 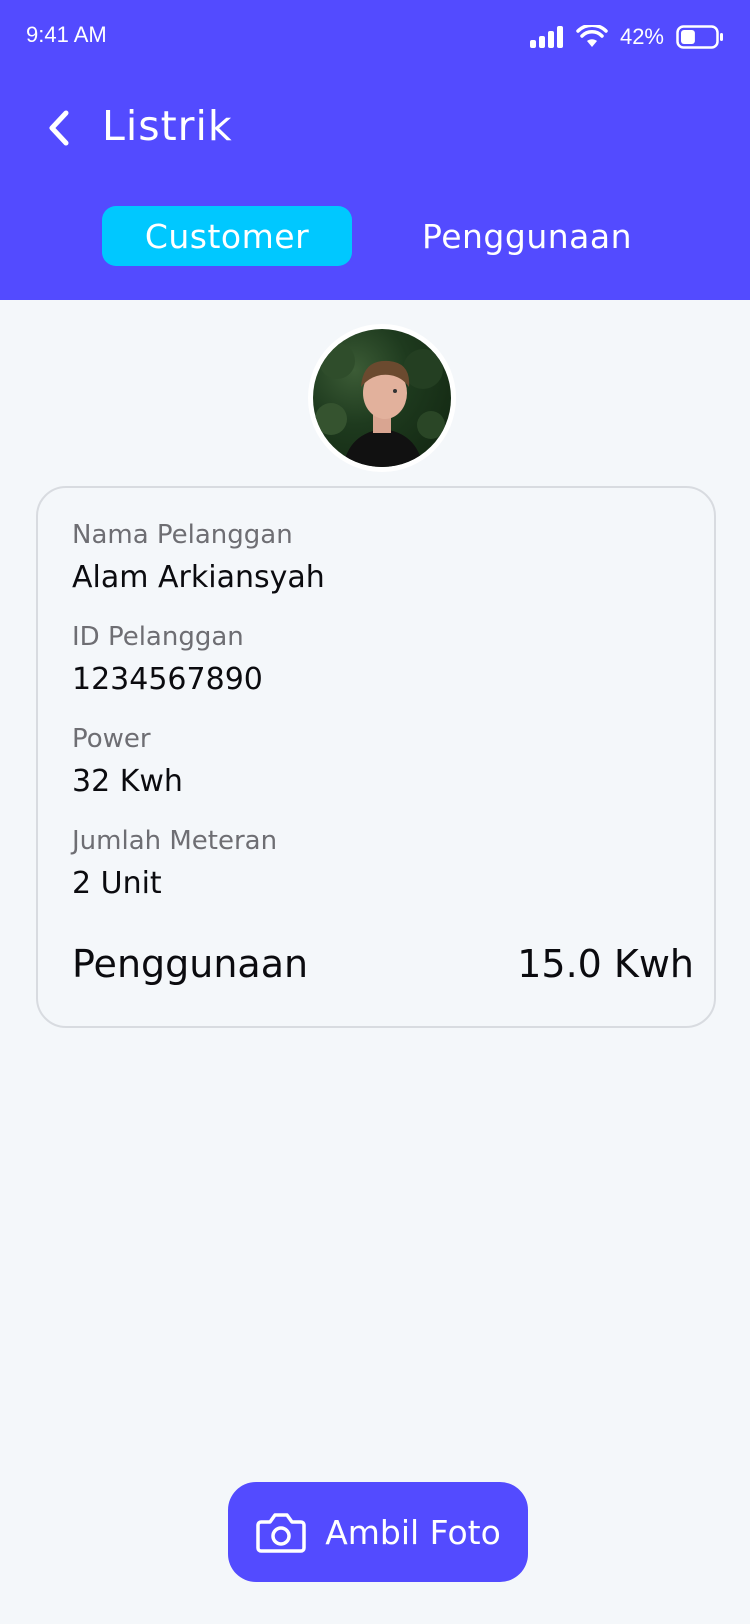 I want to click on battery-icon, so click(x=699, y=37).